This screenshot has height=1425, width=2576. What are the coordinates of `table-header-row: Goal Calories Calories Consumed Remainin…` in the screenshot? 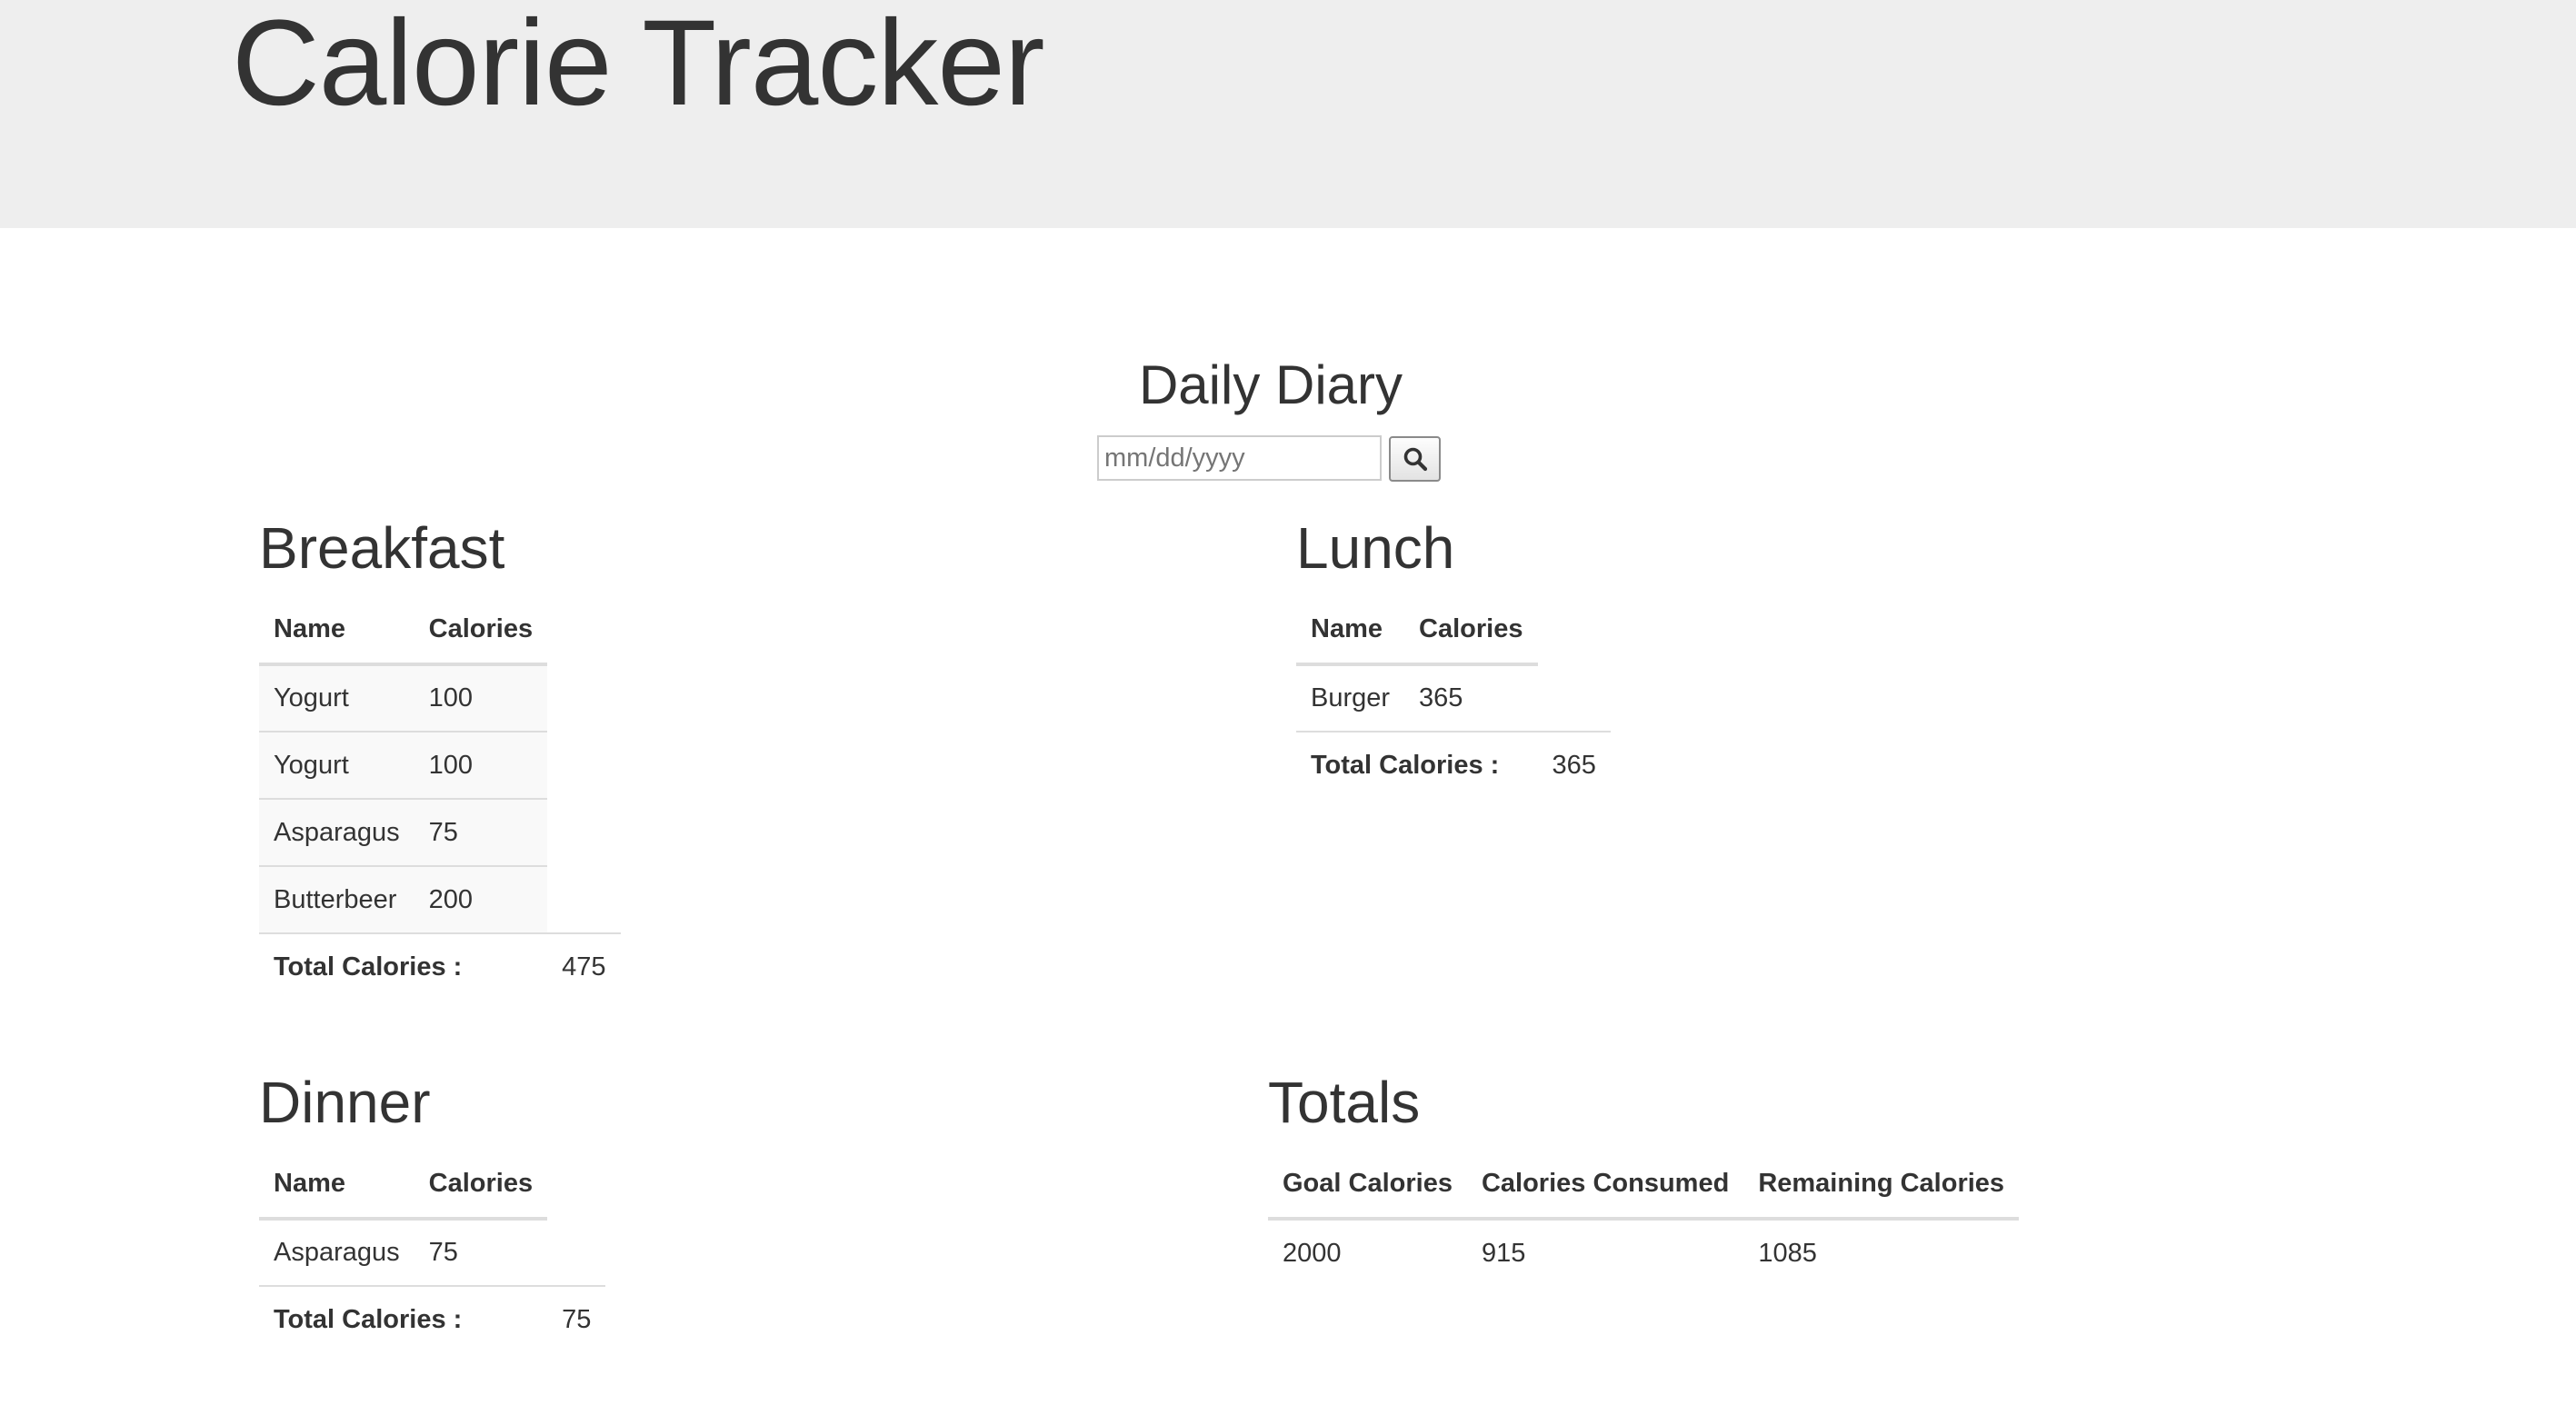 It's located at (1644, 1185).